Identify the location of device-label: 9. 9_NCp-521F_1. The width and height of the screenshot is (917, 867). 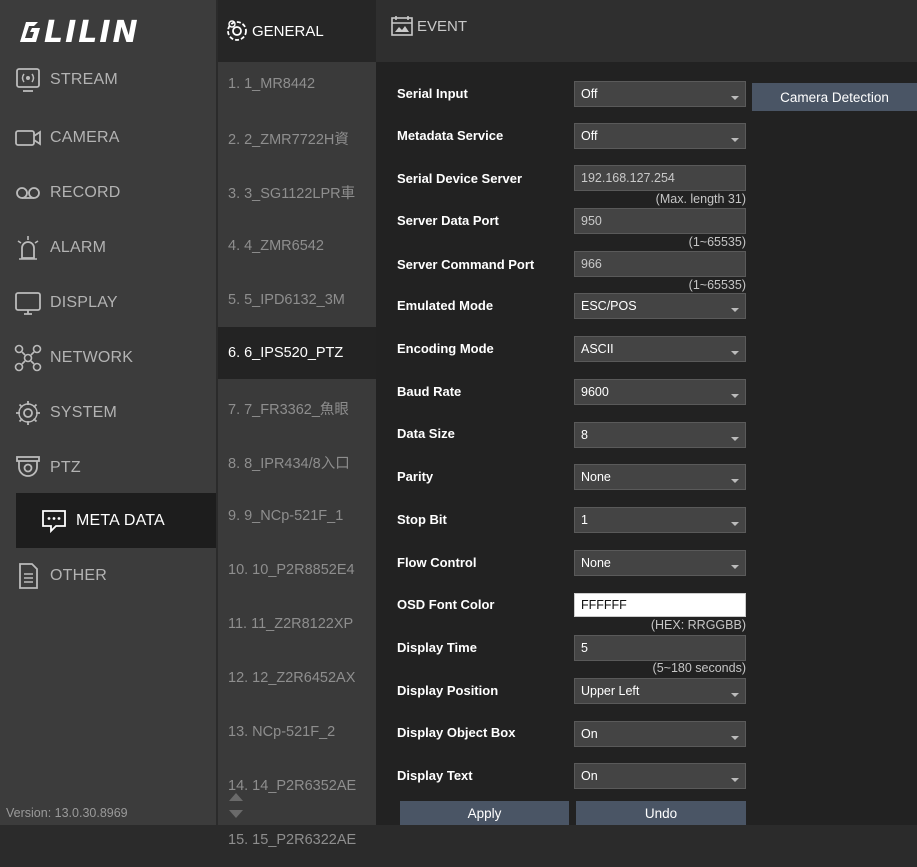
(286, 516).